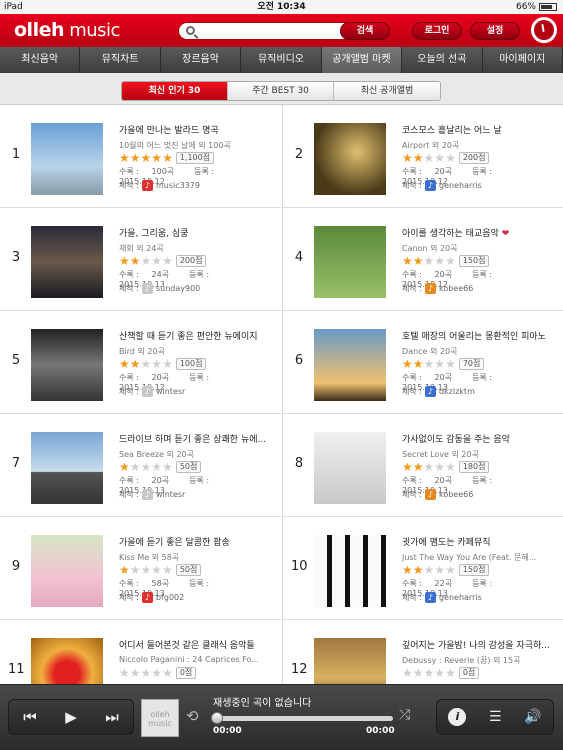 This screenshot has width=563, height=750. I want to click on nav-tab-5: 오늘의 선곡, so click(442, 60).